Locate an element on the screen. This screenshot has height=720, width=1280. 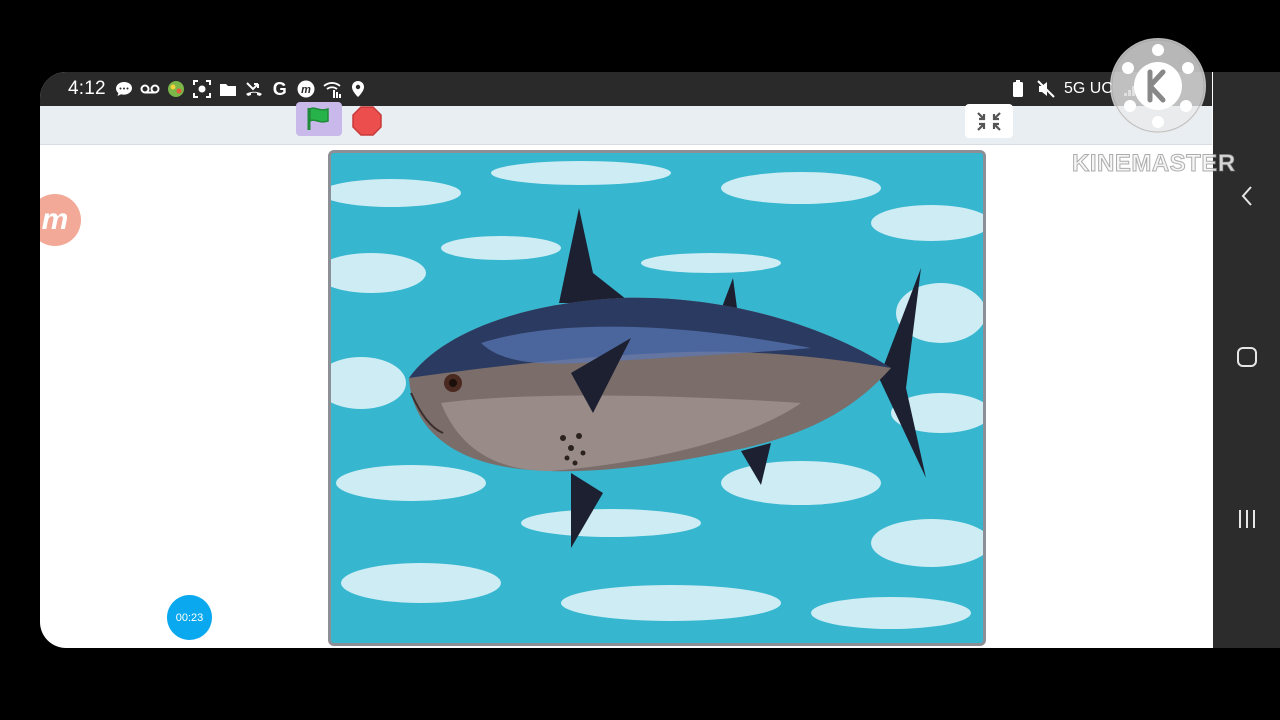
stop-button is located at coordinates (367, 121).